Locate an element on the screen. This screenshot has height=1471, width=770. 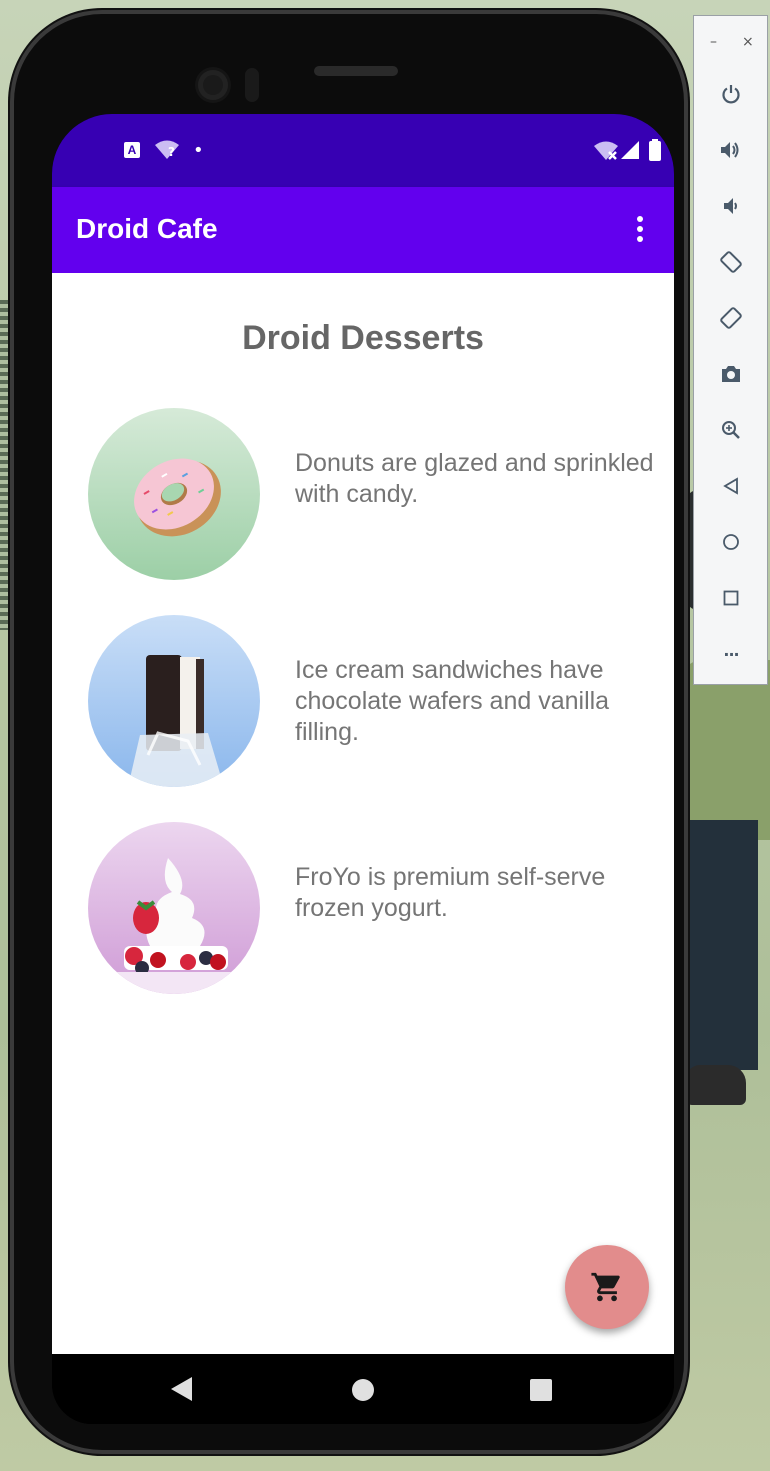
emulator-back-icon is located at coordinates (731, 486).